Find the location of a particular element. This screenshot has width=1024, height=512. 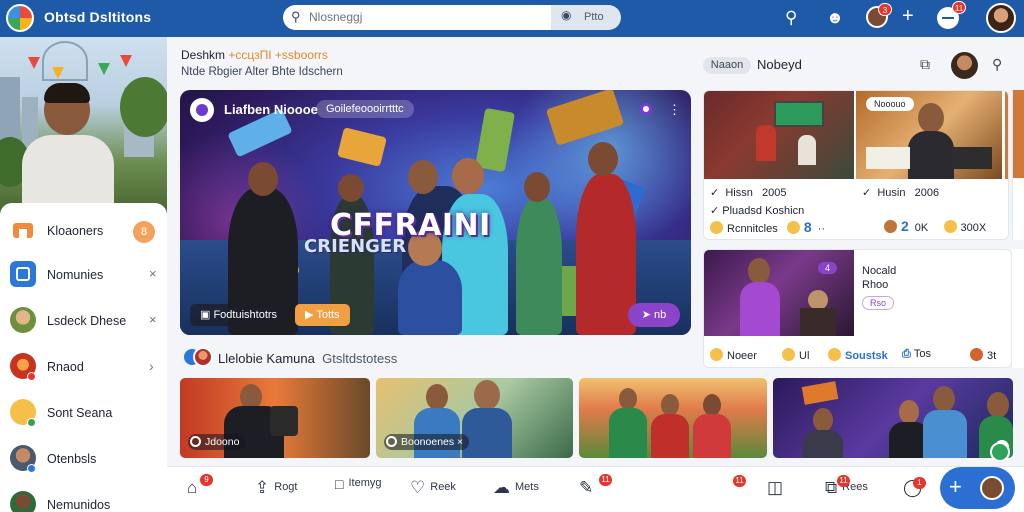

featured-action-button: ▶ Totts is located at coordinates (322, 315).